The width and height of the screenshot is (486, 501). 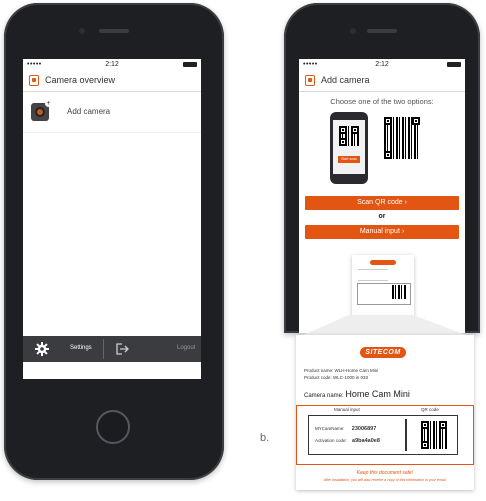 I want to click on caption-label: b., so click(x=265, y=438).